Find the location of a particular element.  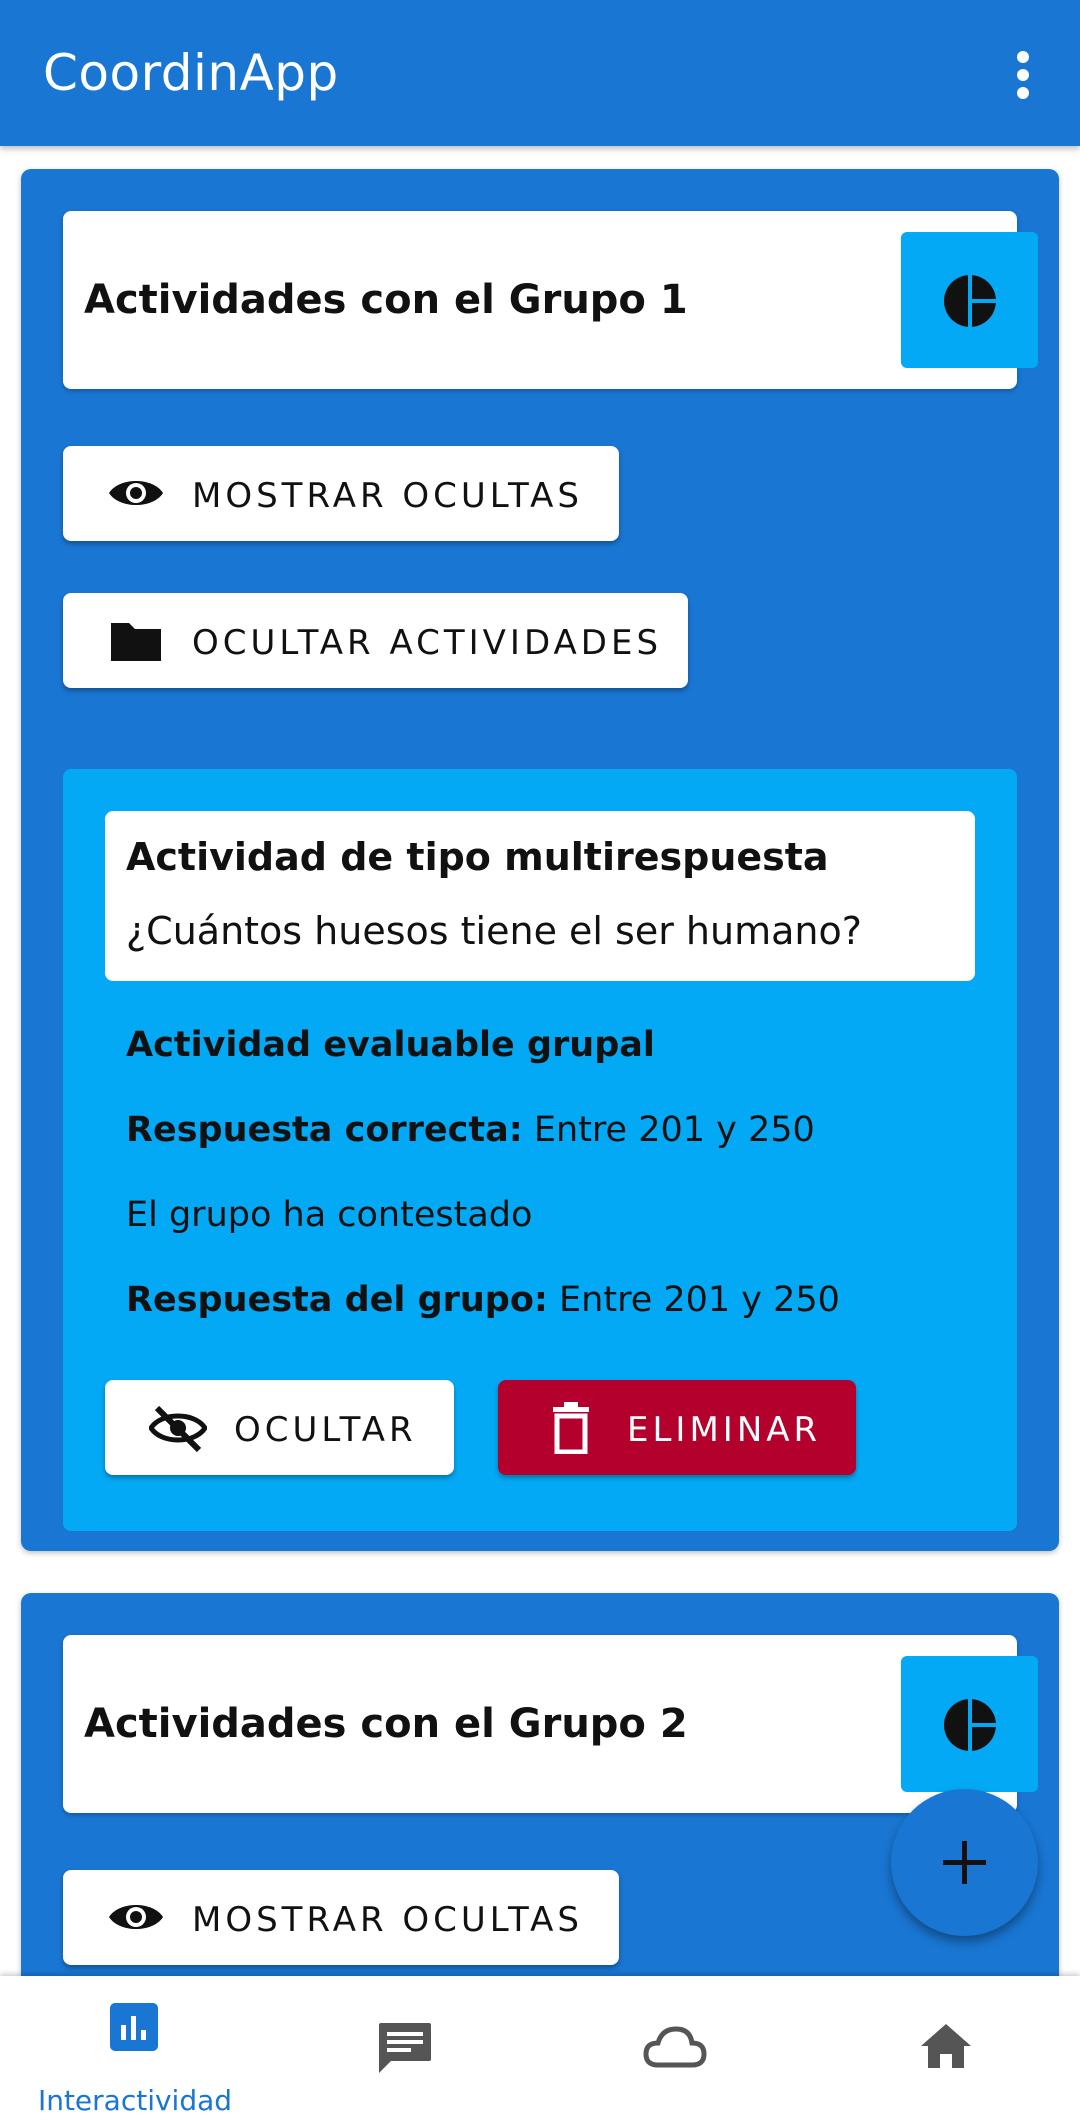

trash-icon is located at coordinates (571, 1428).